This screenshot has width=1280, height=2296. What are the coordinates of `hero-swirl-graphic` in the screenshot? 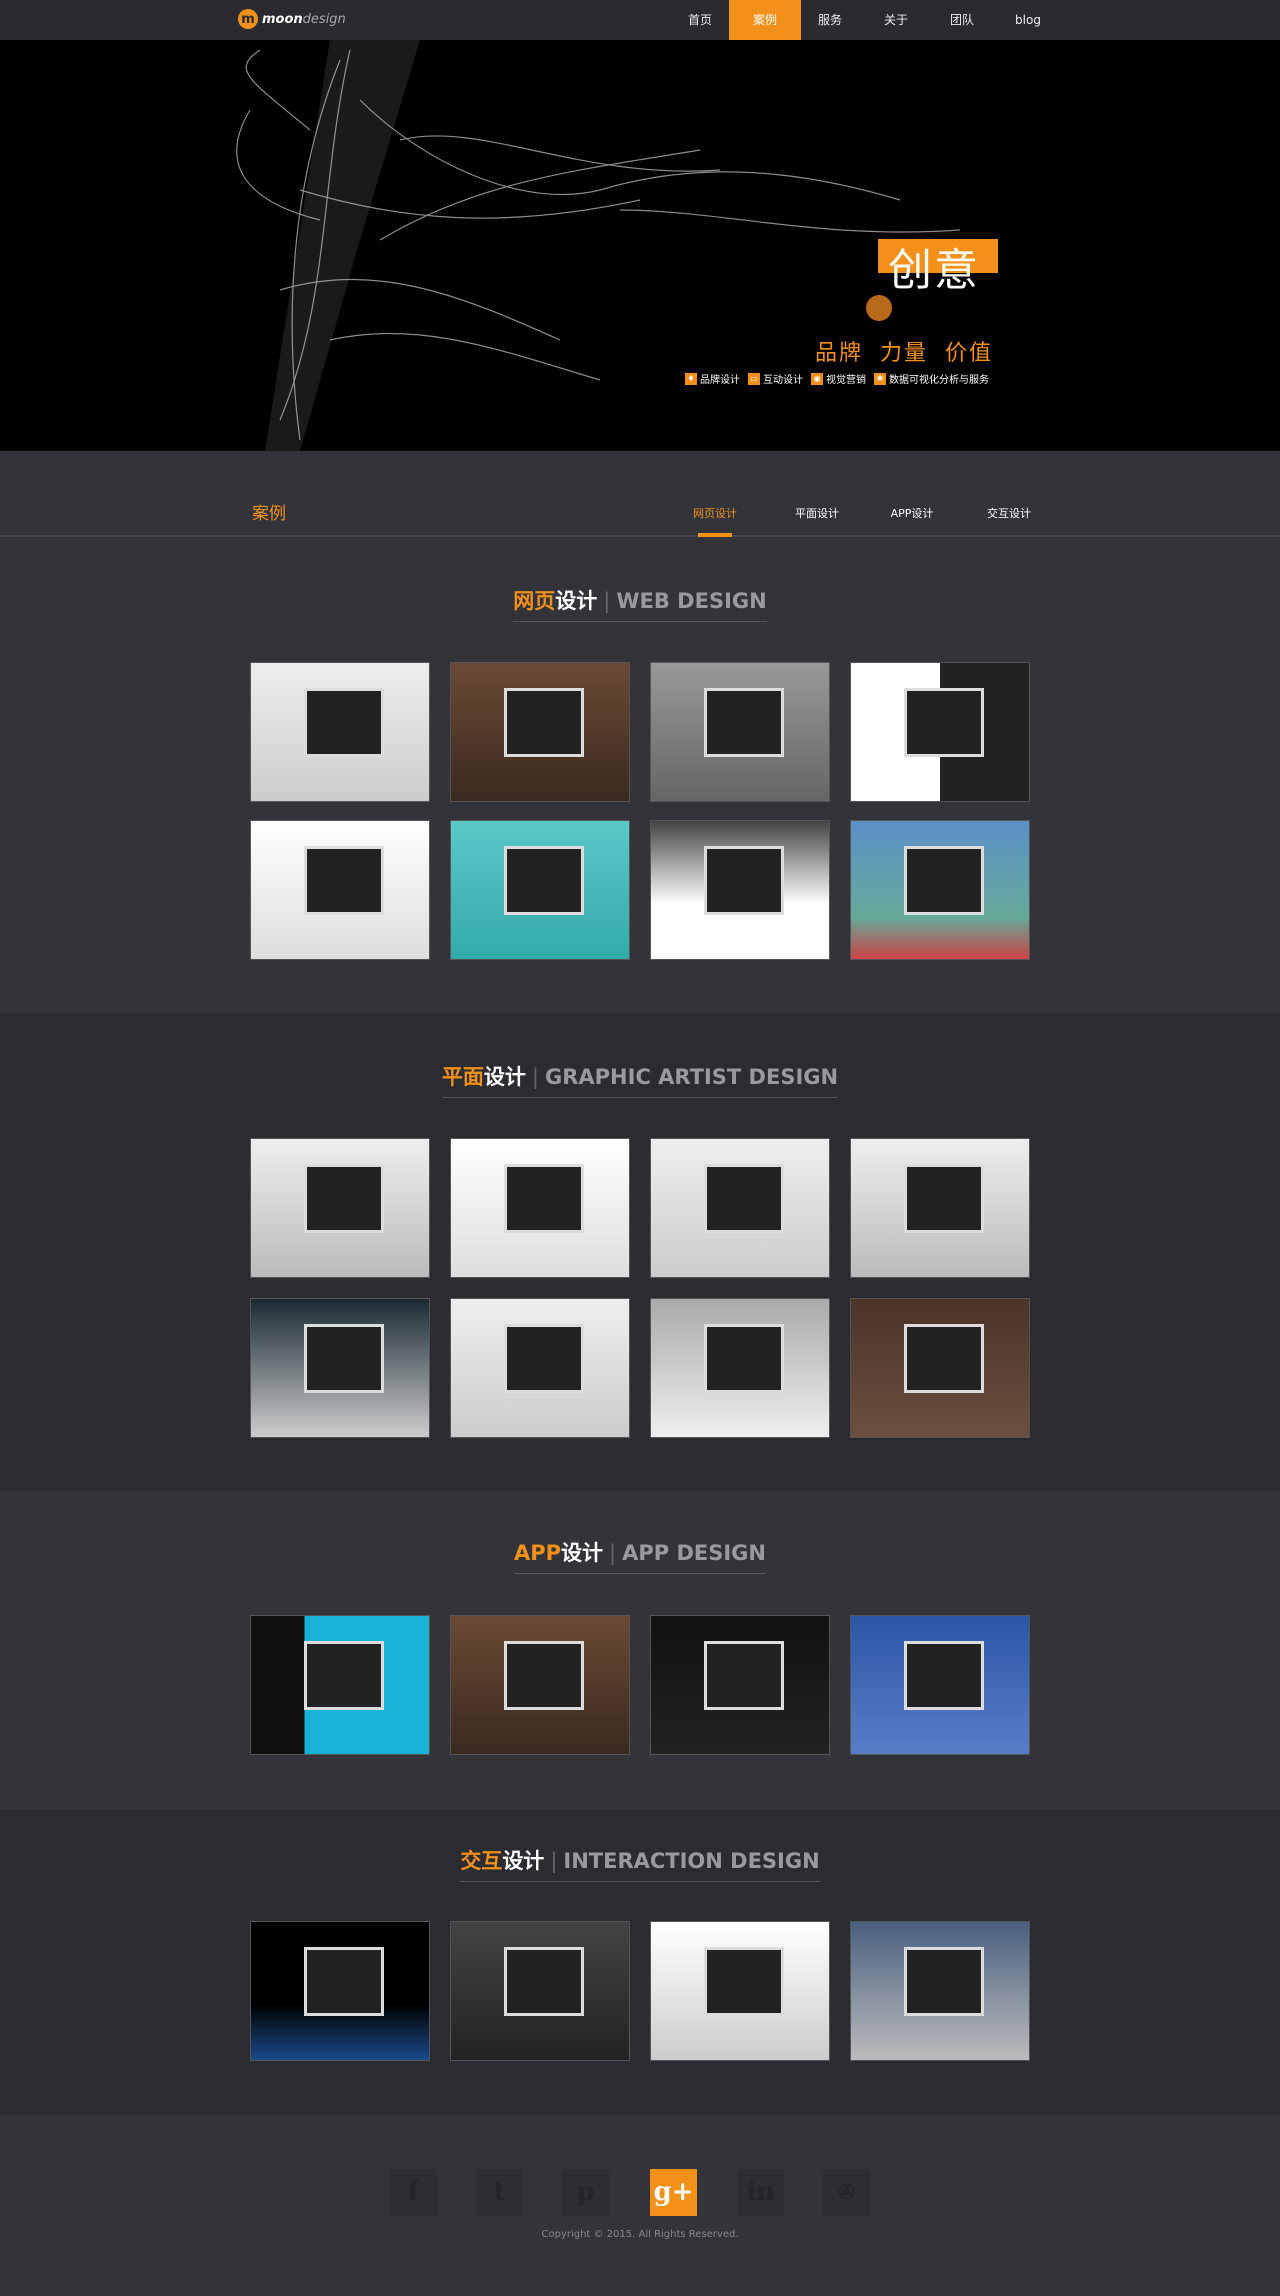 It's located at (598, 245).